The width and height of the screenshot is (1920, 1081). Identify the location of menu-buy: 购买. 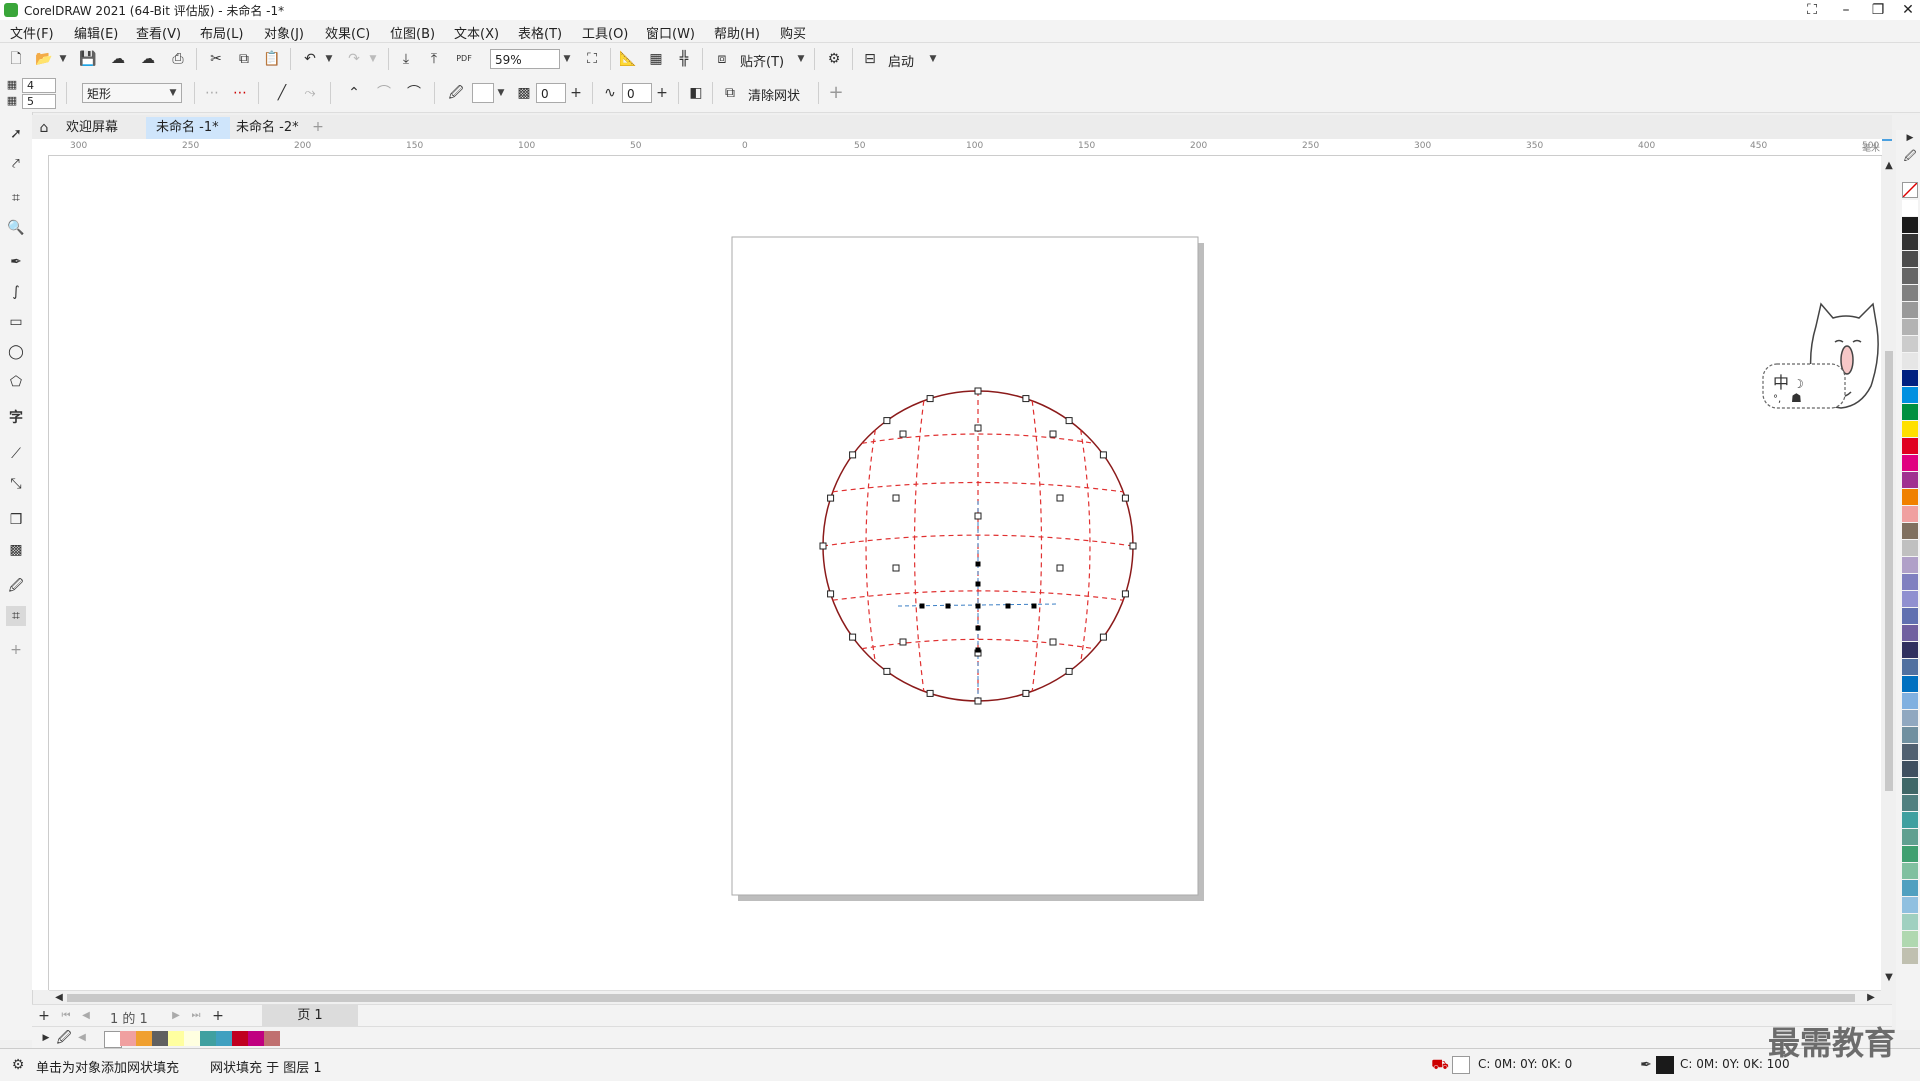
(793, 32).